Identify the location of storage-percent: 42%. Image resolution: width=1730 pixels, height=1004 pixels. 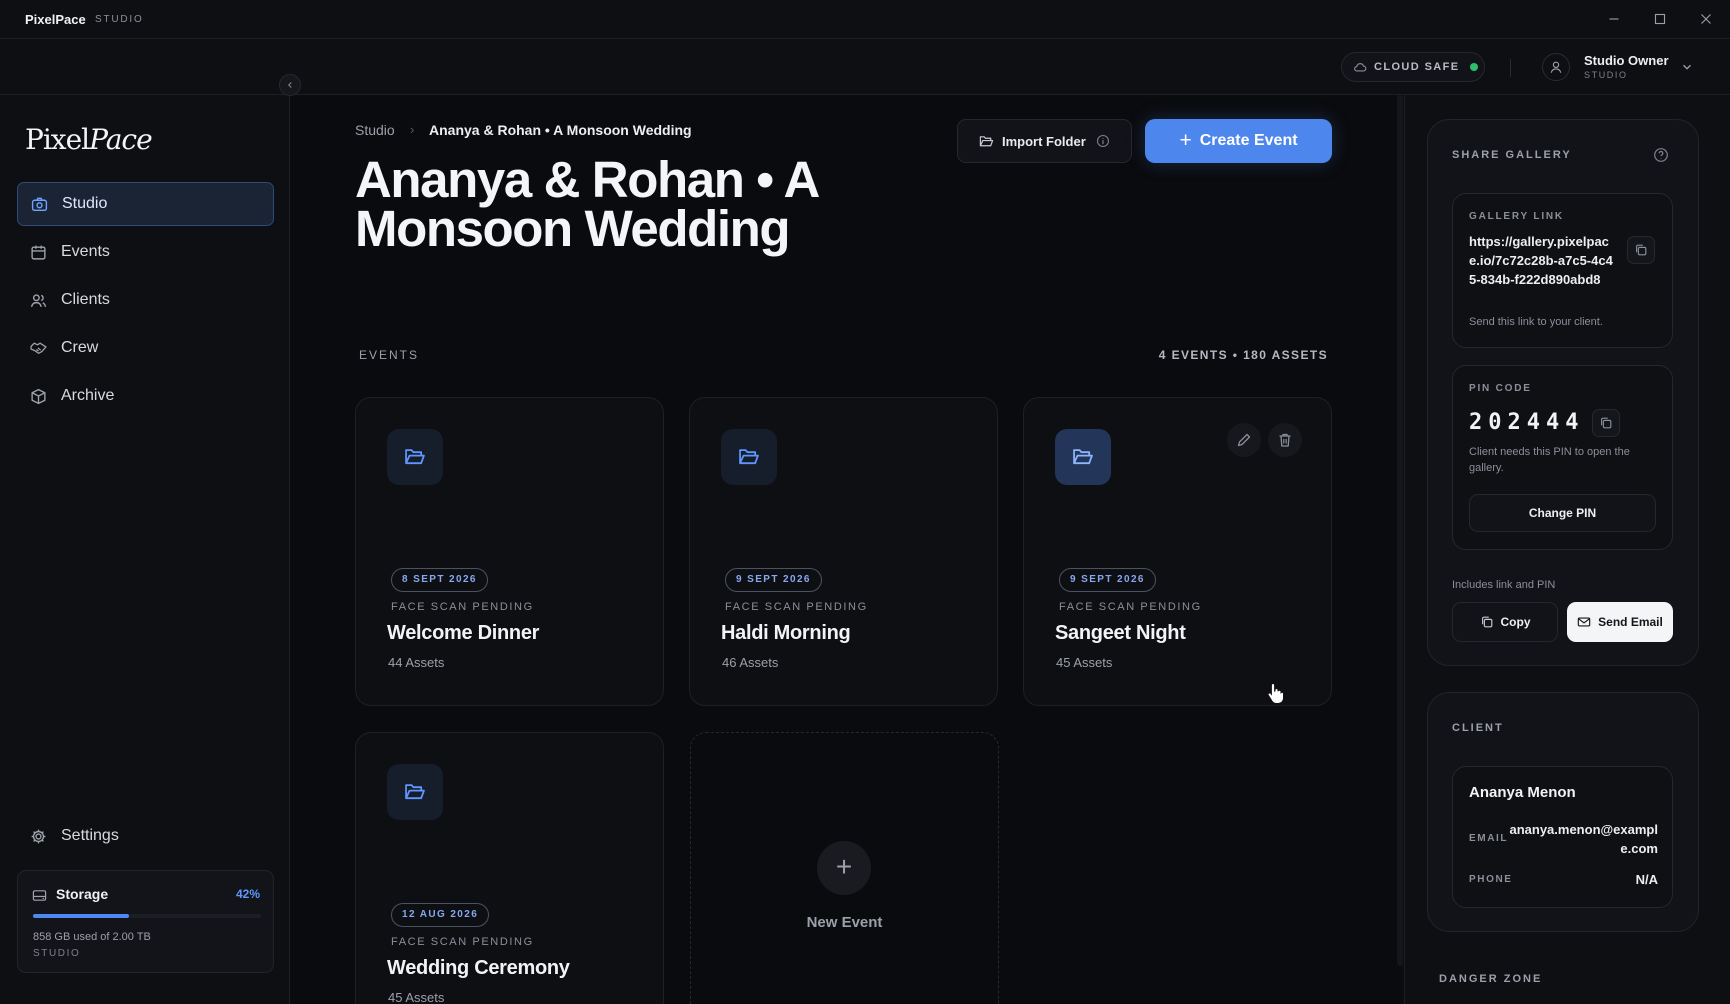
(247, 894).